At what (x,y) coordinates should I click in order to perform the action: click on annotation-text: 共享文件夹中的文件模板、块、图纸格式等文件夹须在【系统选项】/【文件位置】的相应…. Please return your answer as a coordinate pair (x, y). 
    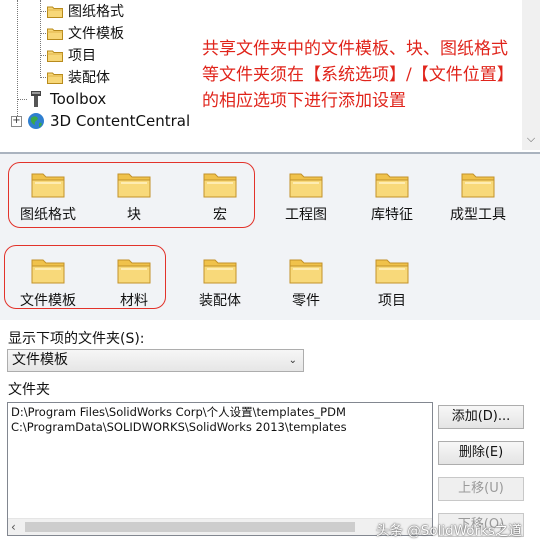
    Looking at the image, I should click on (355, 75).